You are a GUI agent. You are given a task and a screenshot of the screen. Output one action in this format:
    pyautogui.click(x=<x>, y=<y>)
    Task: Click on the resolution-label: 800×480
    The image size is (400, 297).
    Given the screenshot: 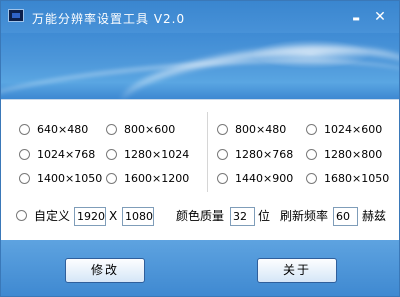 What is the action you would take?
    pyautogui.click(x=261, y=129)
    